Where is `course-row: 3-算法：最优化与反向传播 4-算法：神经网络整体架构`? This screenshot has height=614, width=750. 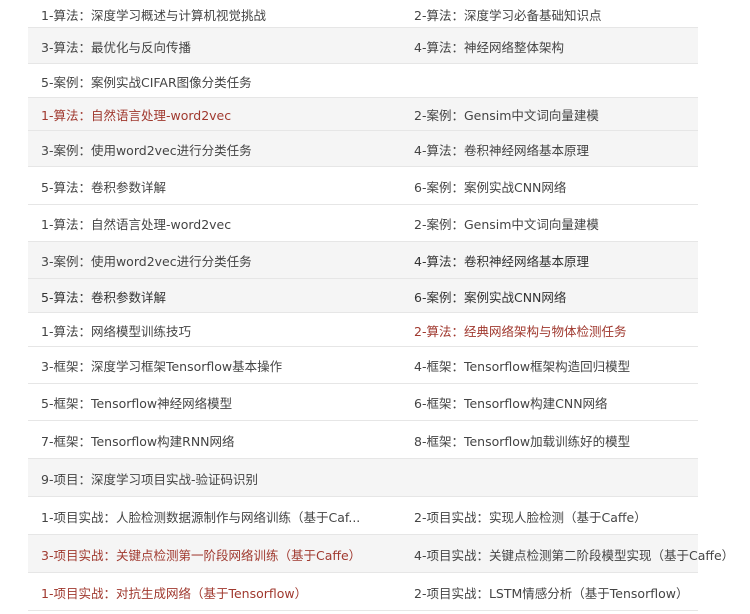
course-row: 3-算法：最优化与反向传播 4-算法：神经网络整体架构 is located at coordinates (375, 46).